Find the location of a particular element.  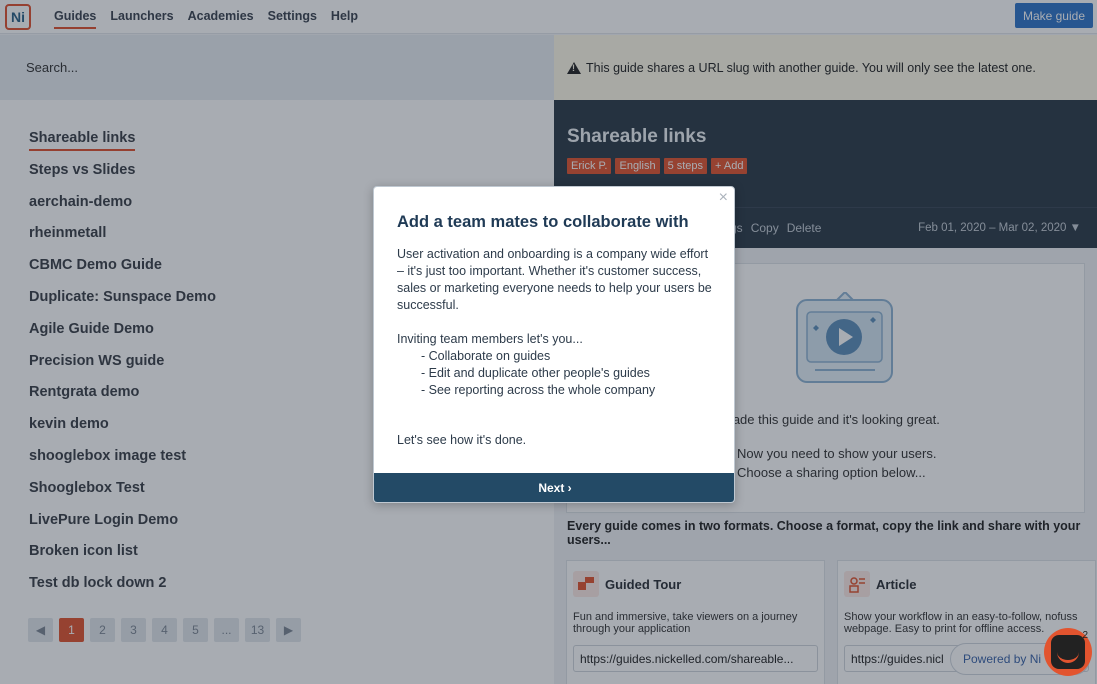

modal-bullet: - See reporting across the whole company is located at coordinates (538, 390).